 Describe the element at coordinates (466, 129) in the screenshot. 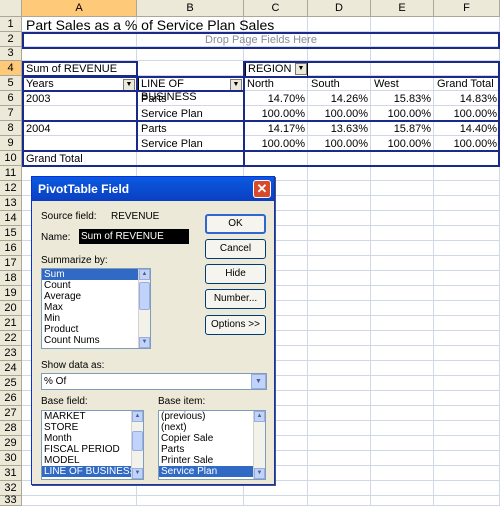

I see `data-cell: 14.40%` at that location.